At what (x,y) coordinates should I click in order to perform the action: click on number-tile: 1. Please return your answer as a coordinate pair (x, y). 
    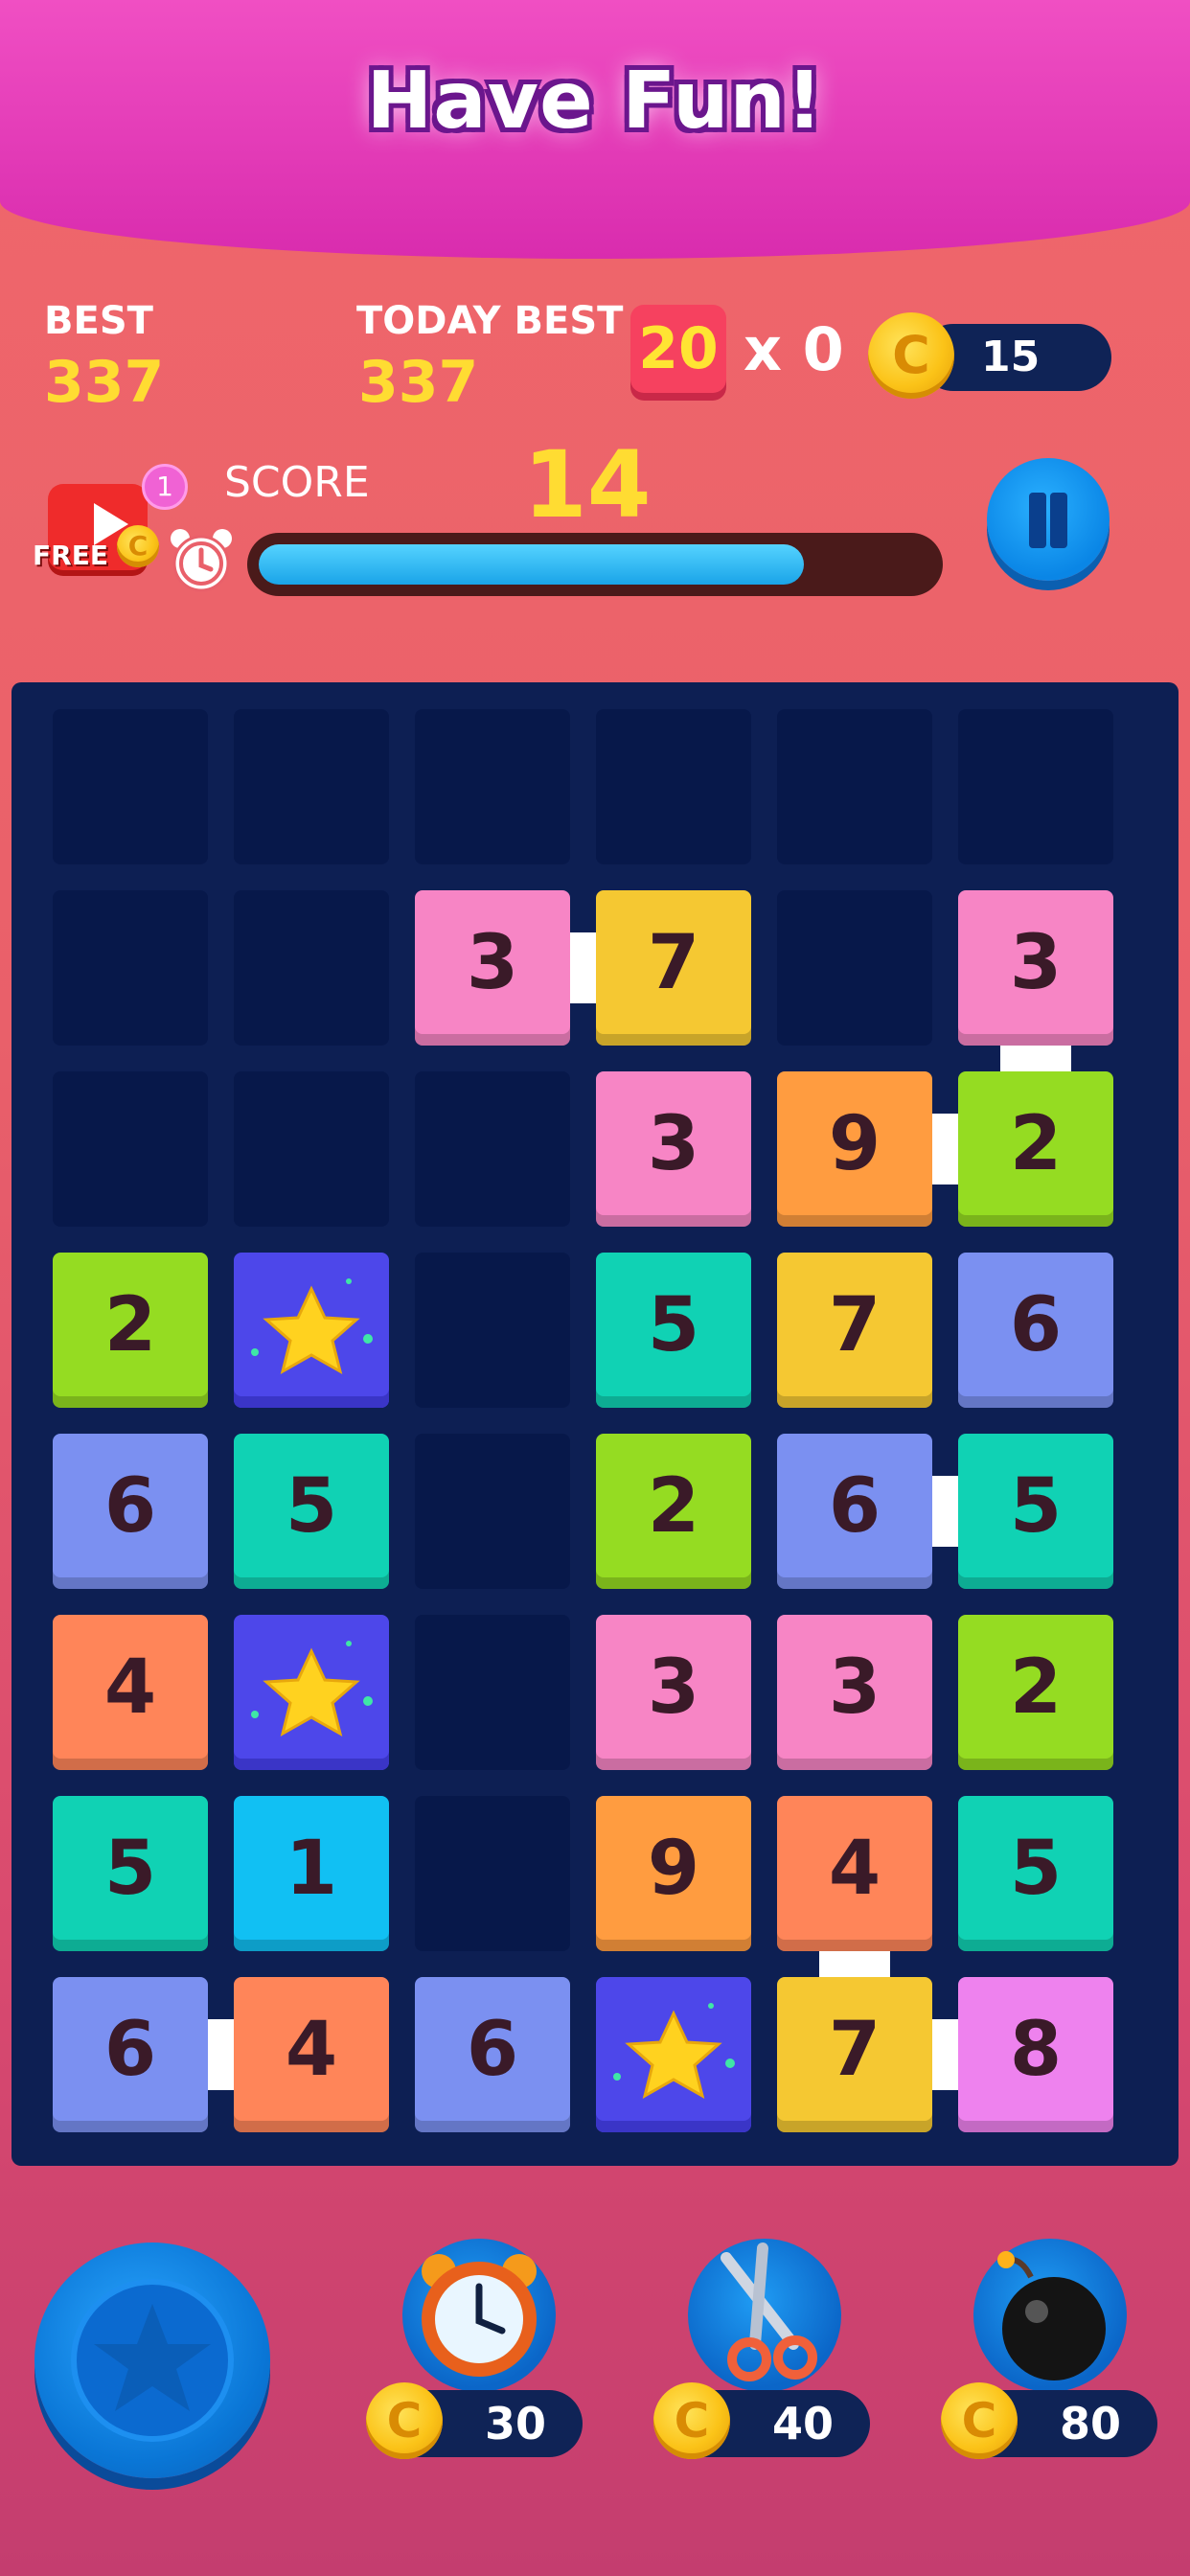
    Looking at the image, I should click on (311, 1874).